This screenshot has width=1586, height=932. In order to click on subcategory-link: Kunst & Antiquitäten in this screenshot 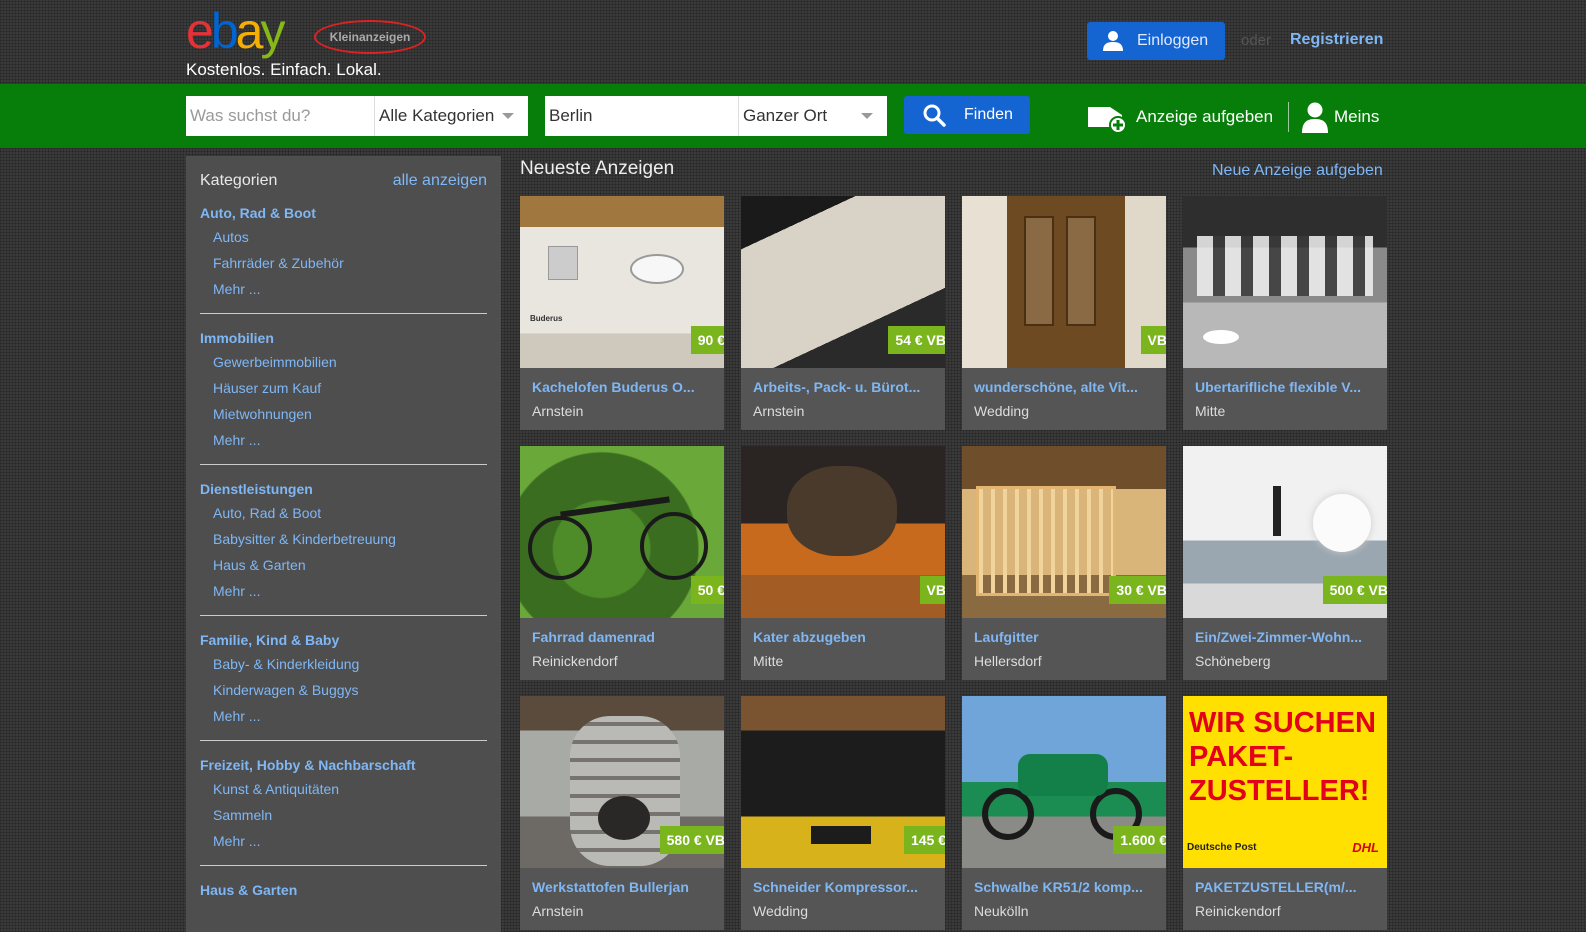, I will do `click(343, 789)`.